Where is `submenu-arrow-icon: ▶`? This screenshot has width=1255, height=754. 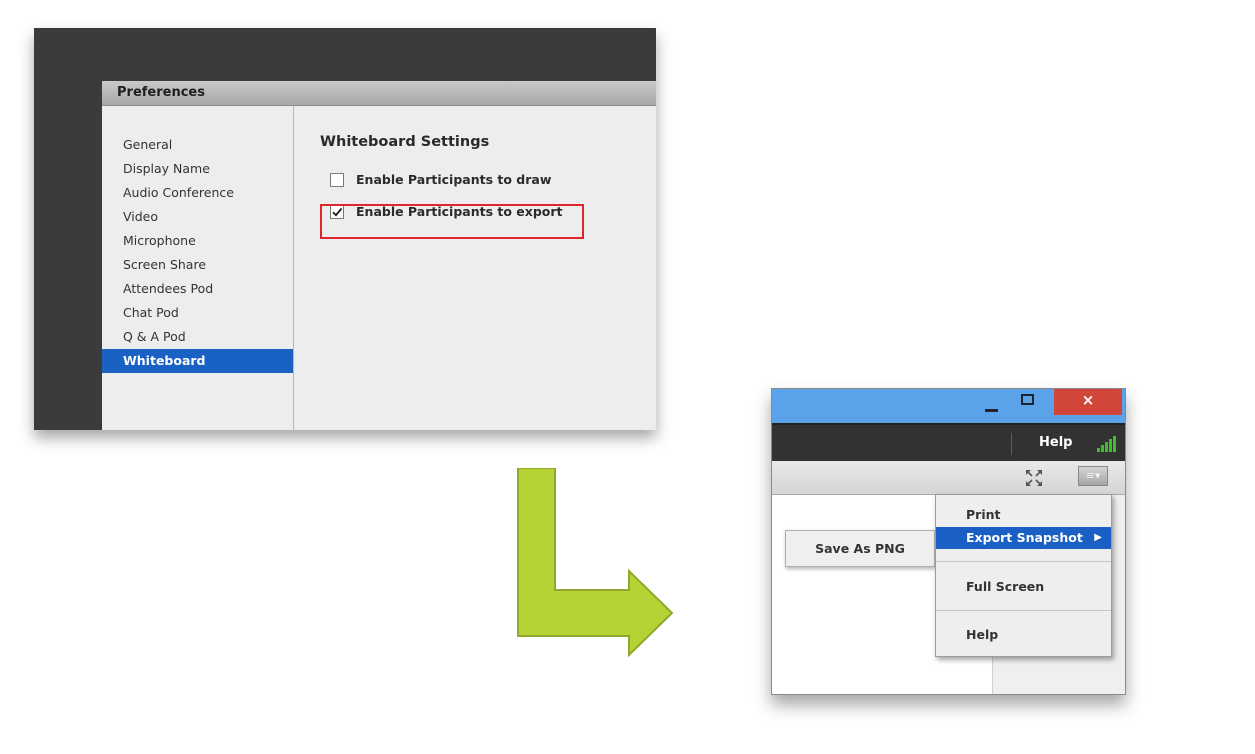 submenu-arrow-icon: ▶ is located at coordinates (1098, 537).